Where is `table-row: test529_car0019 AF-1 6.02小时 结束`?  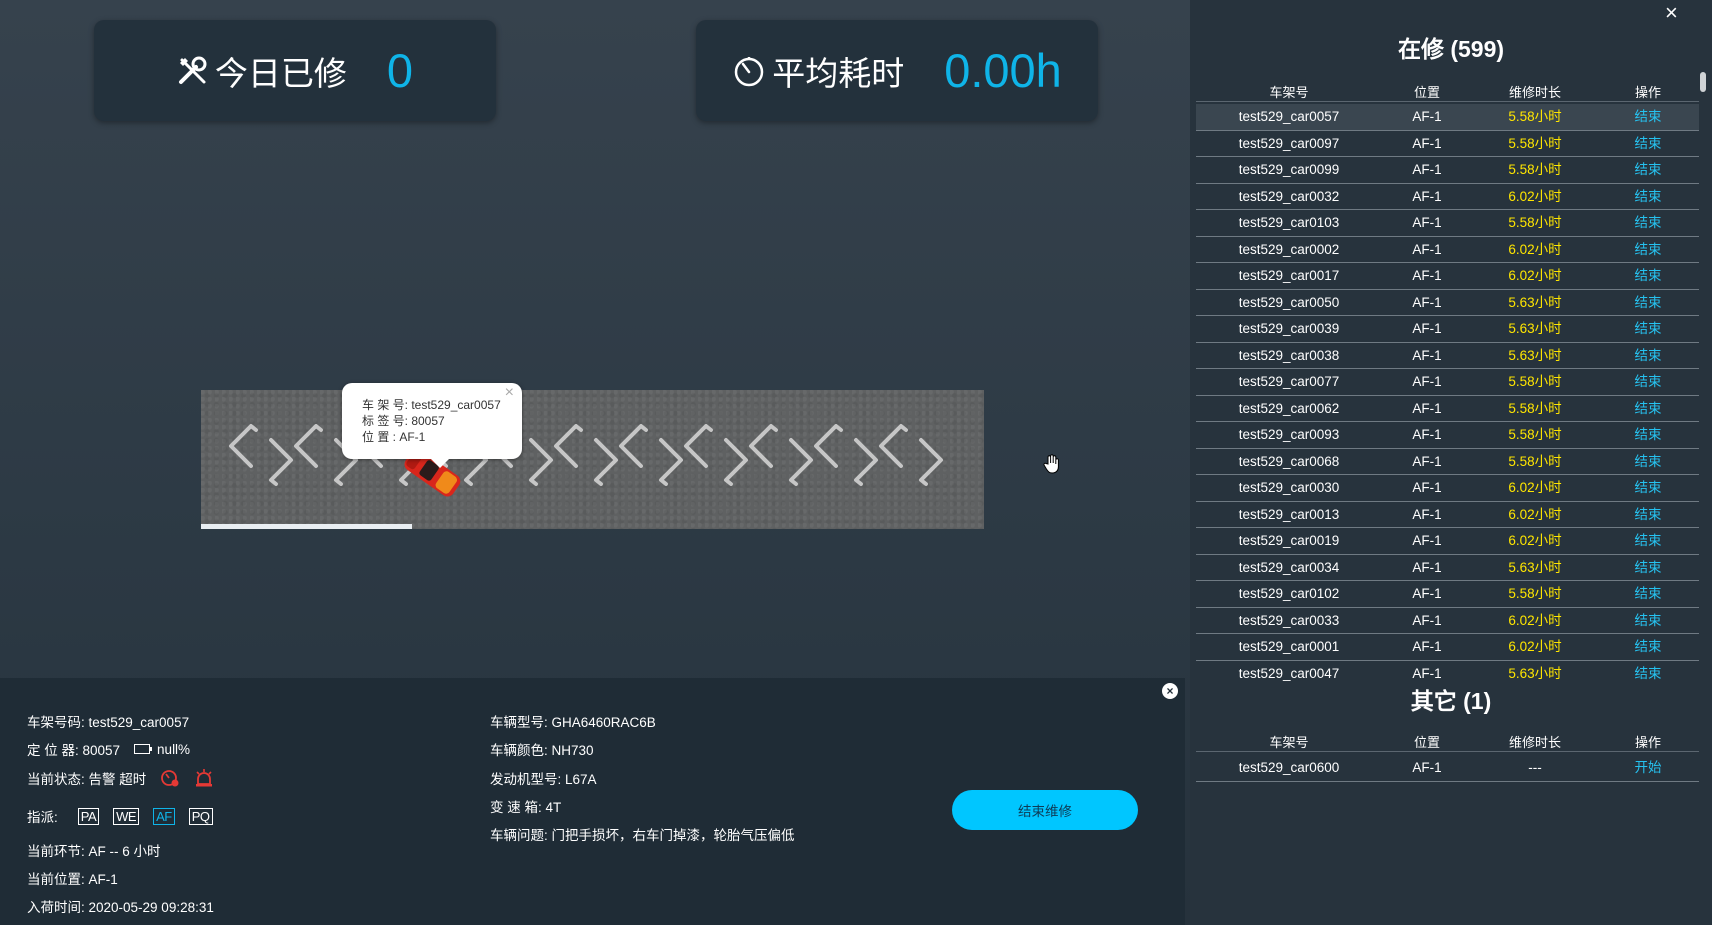
table-row: test529_car0019 AF-1 6.02小时 结束 is located at coordinates (1447, 541).